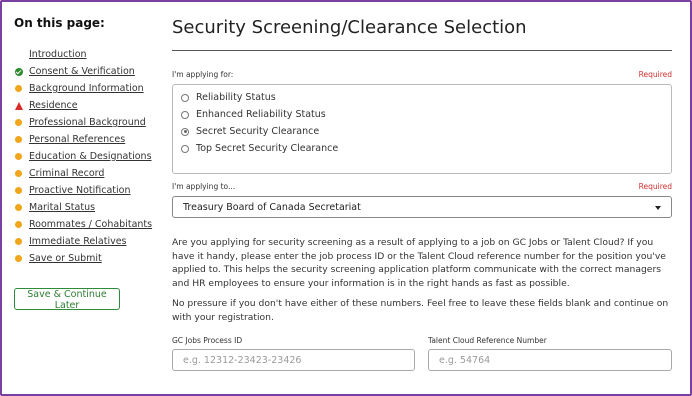  What do you see at coordinates (655, 74) in the screenshot?
I see `applying-for-required: Required` at bounding box center [655, 74].